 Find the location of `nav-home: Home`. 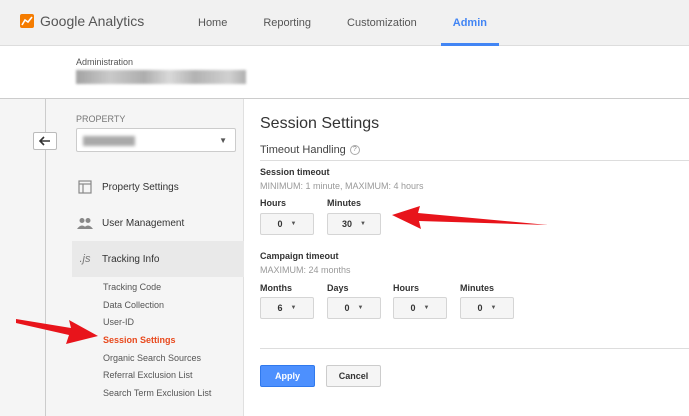

nav-home: Home is located at coordinates (212, 23).